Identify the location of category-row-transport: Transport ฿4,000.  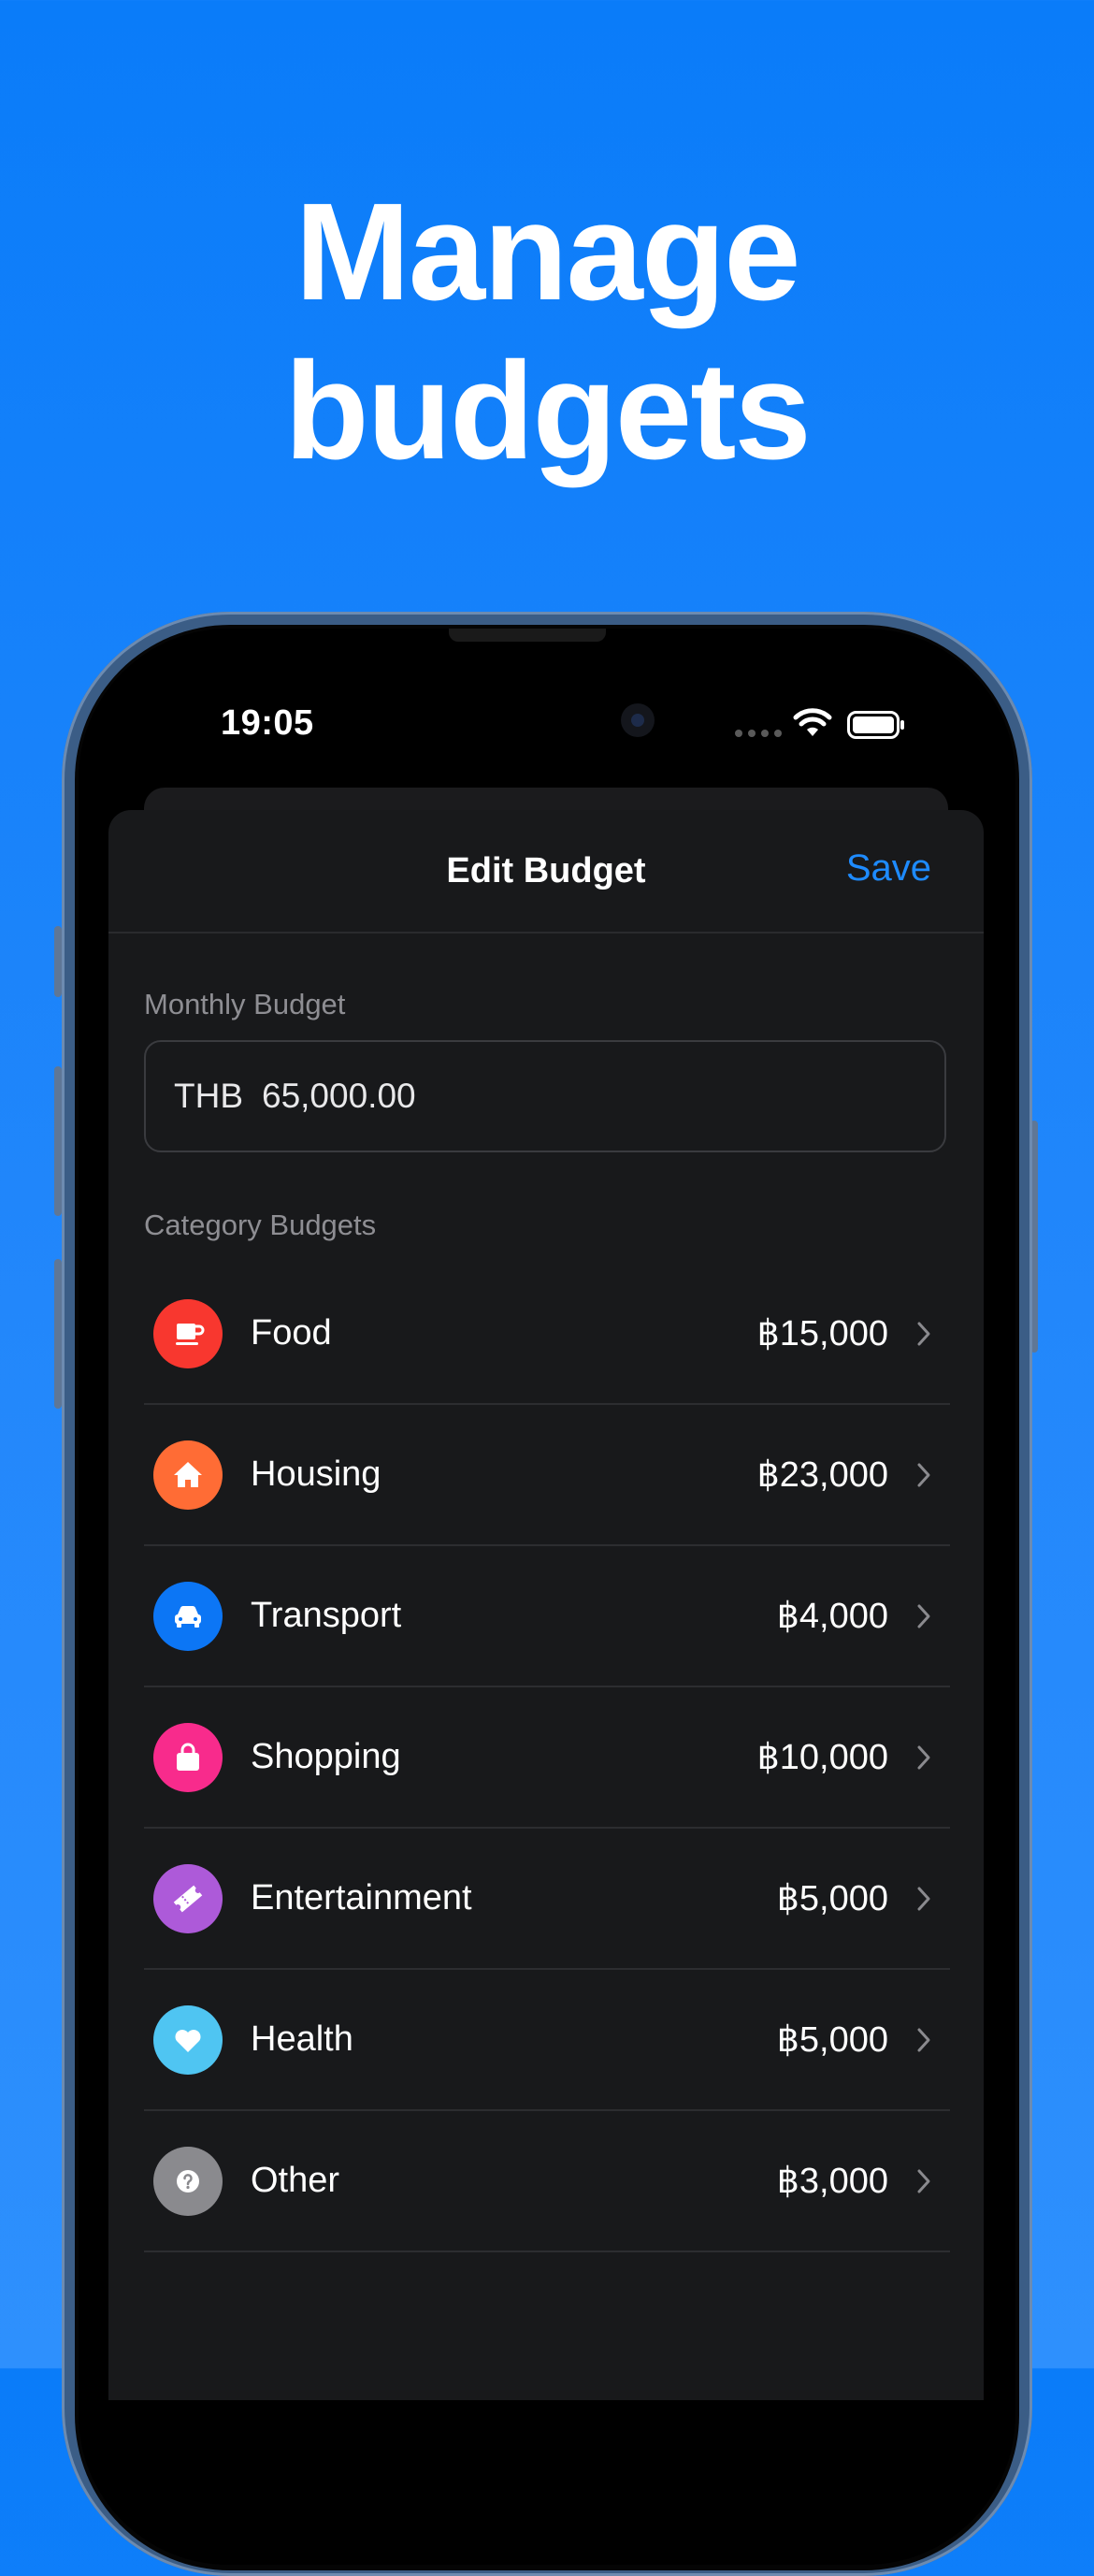
(547, 1616).